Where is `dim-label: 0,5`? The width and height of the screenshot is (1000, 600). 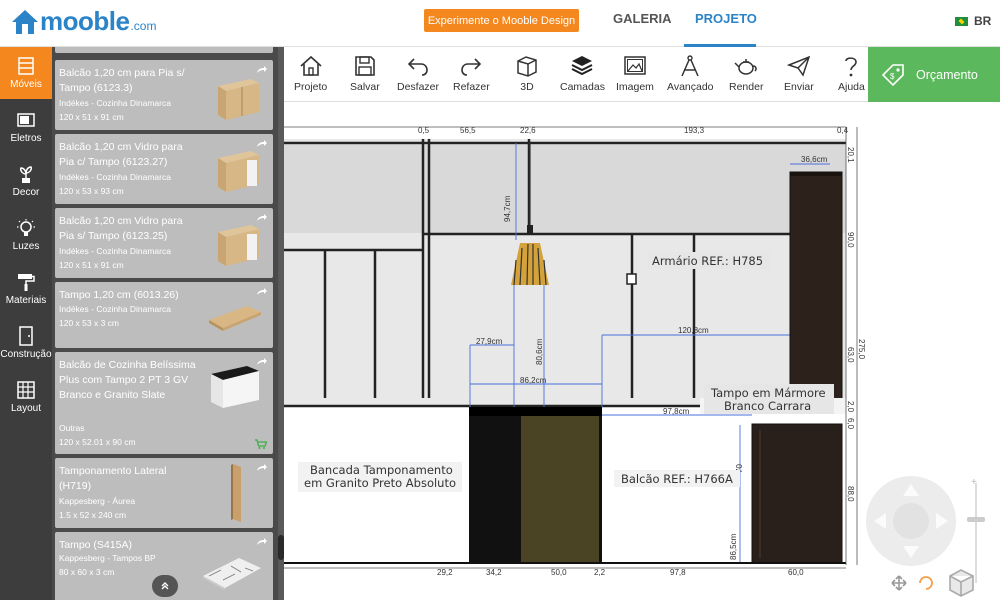
dim-label: 0,5 is located at coordinates (424, 130).